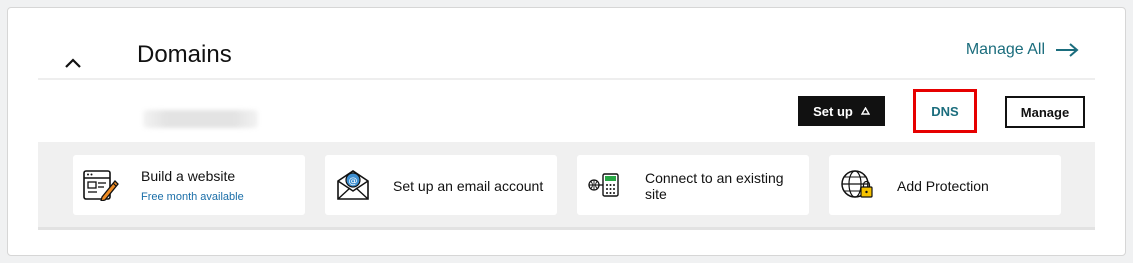 Image resolution: width=1133 pixels, height=263 pixels. I want to click on add-protection-tile: Add Protection, so click(945, 185).